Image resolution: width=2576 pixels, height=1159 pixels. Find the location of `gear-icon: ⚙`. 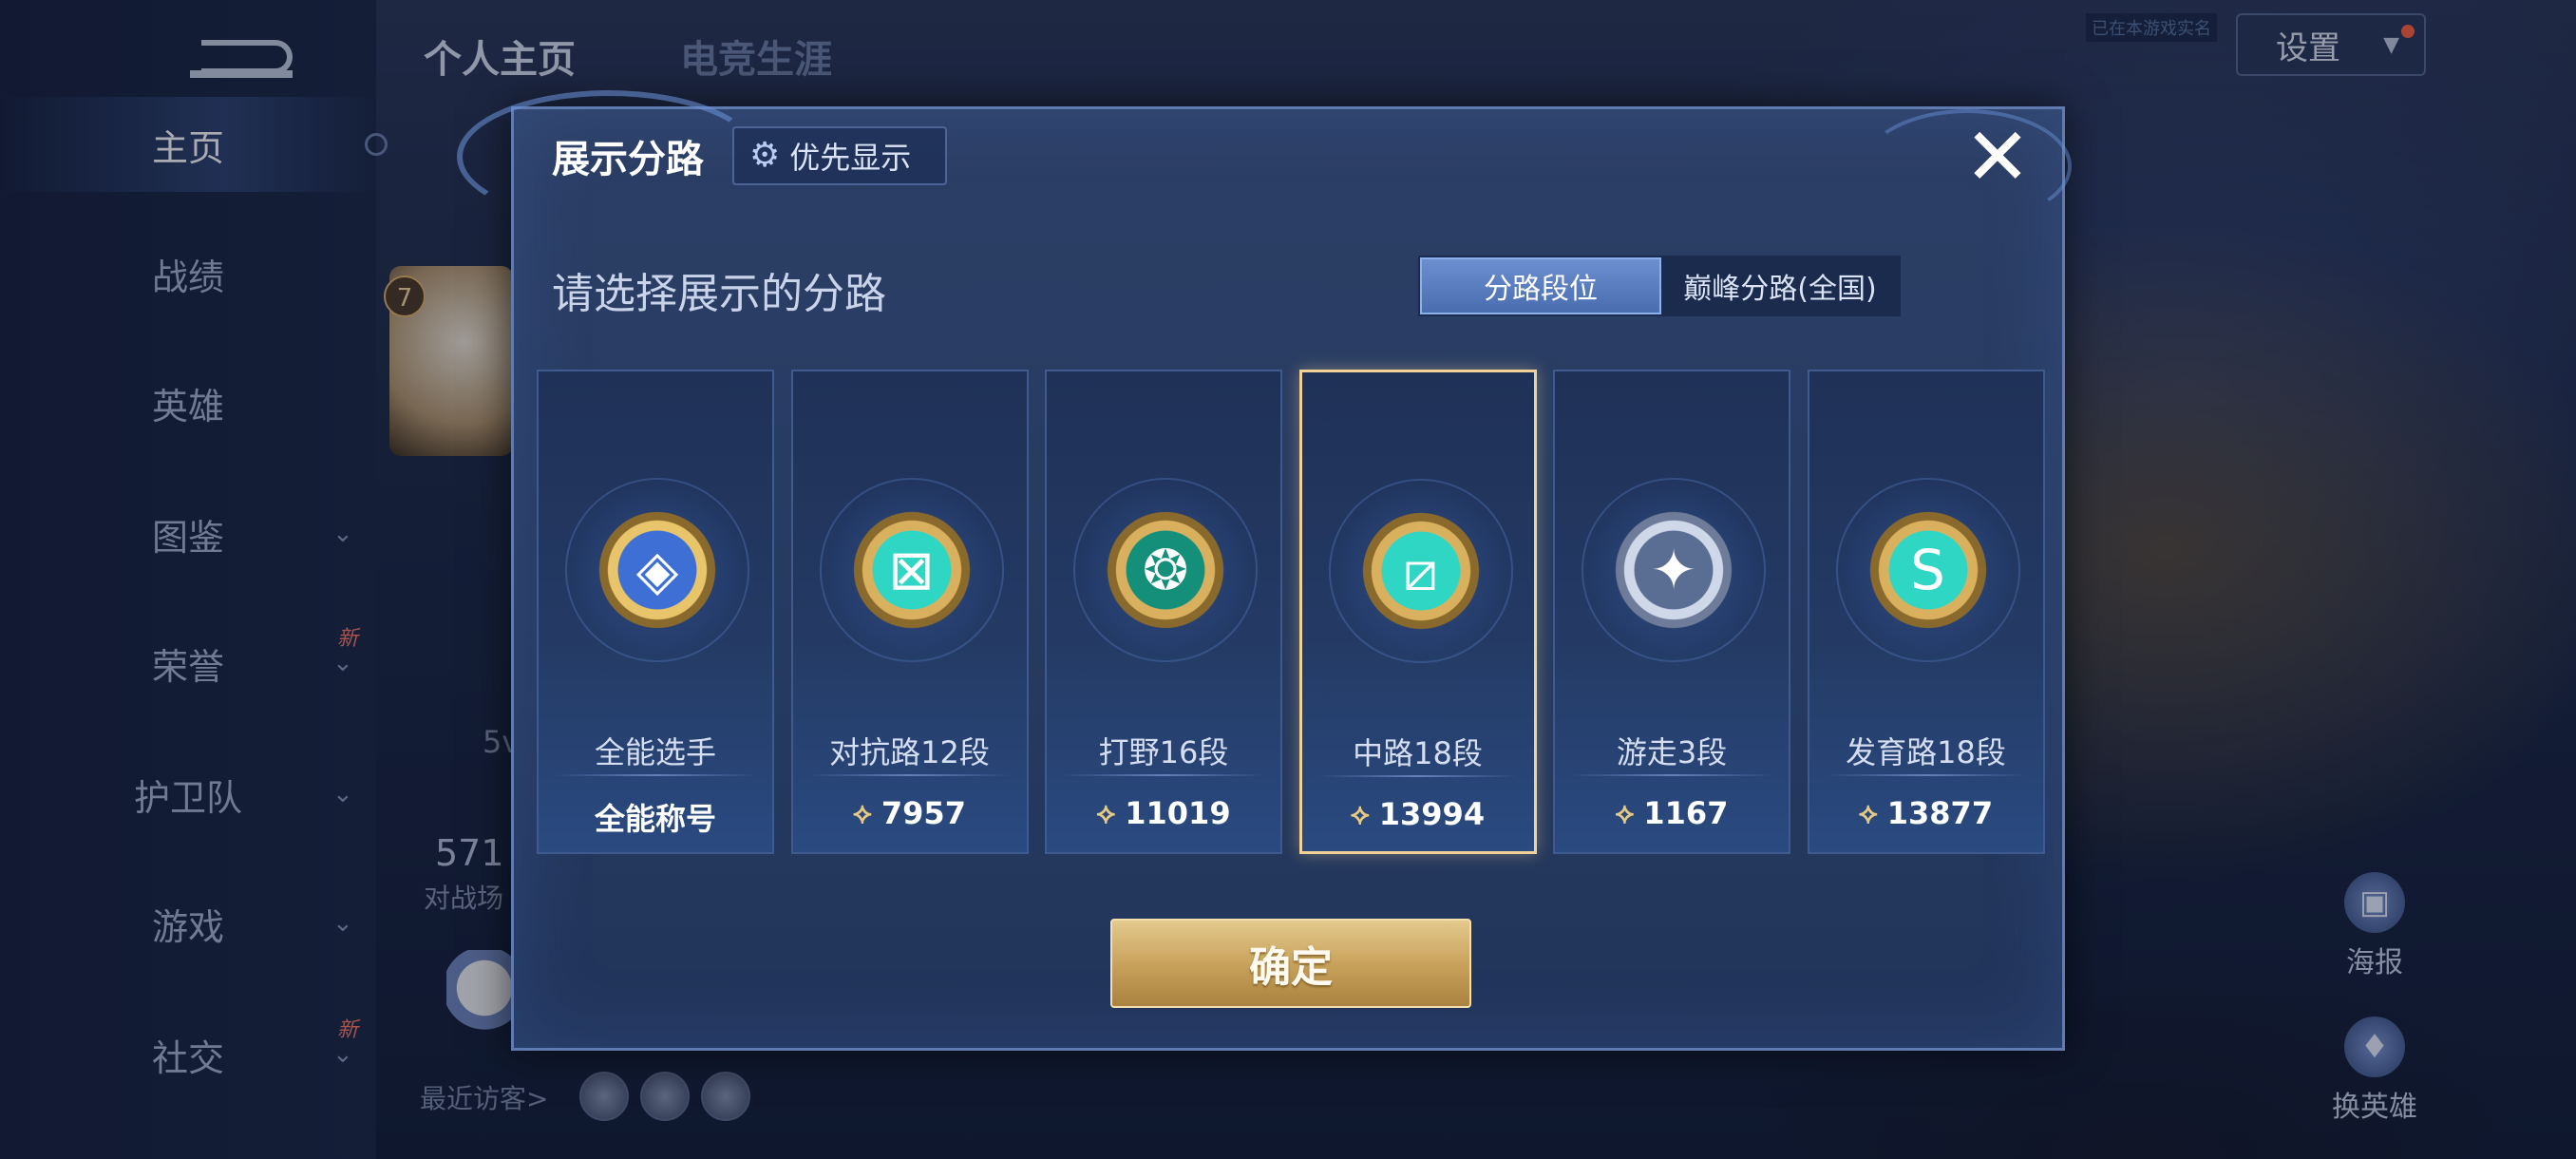

gear-icon: ⚙ is located at coordinates (765, 155).